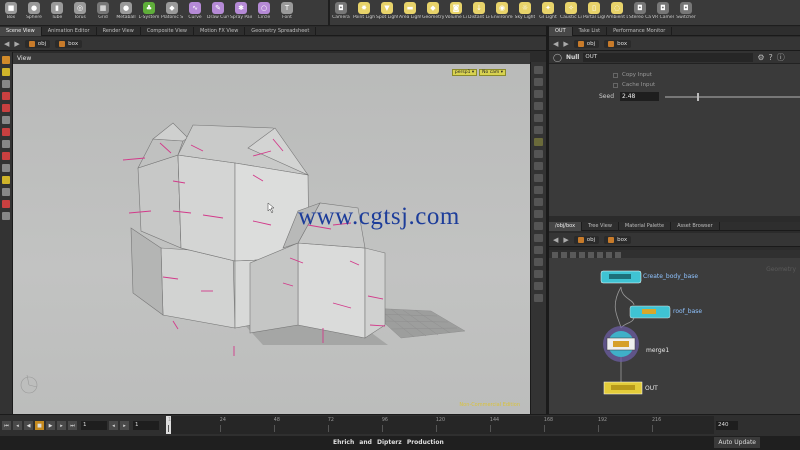 The image size is (800, 450). What do you see at coordinates (6, 168) in the screenshot?
I see `magnet-tool-icon` at bounding box center [6, 168].